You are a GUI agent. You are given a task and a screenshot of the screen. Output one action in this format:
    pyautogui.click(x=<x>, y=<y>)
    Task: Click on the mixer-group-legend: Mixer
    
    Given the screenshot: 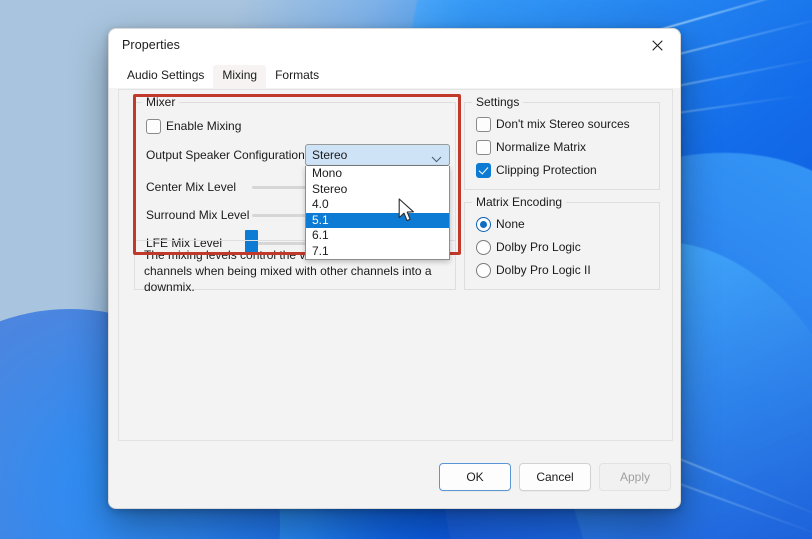 What is the action you would take?
    pyautogui.click(x=161, y=102)
    